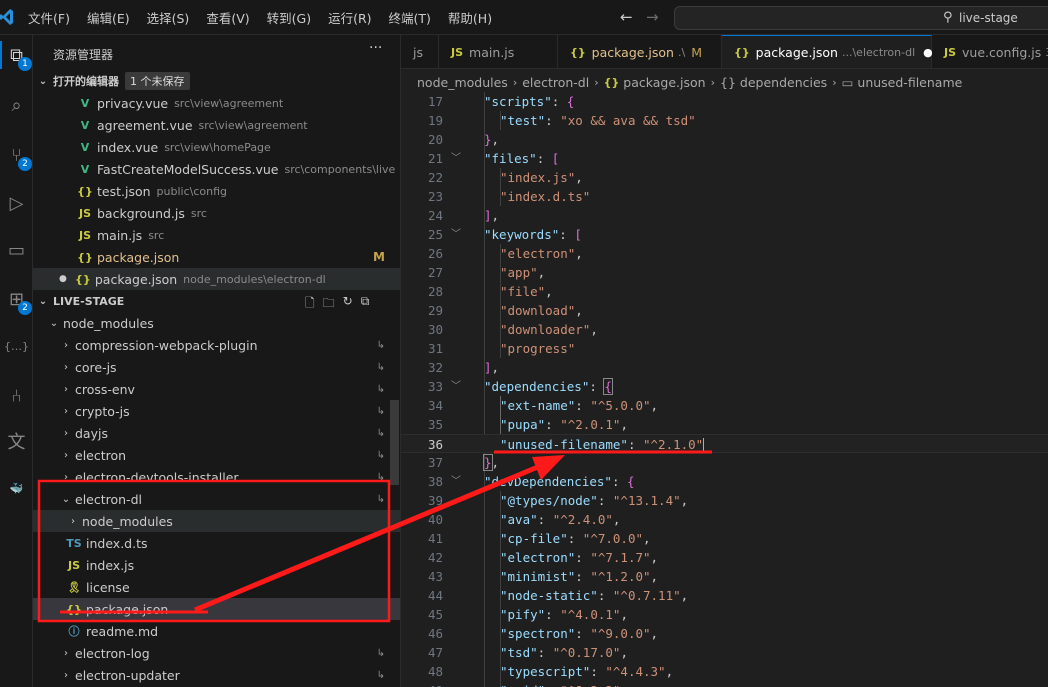 This screenshot has width=1048, height=687. What do you see at coordinates (724, 576) in the screenshot?
I see `code-line: 43 "minimist": "^1.2.0",` at bounding box center [724, 576].